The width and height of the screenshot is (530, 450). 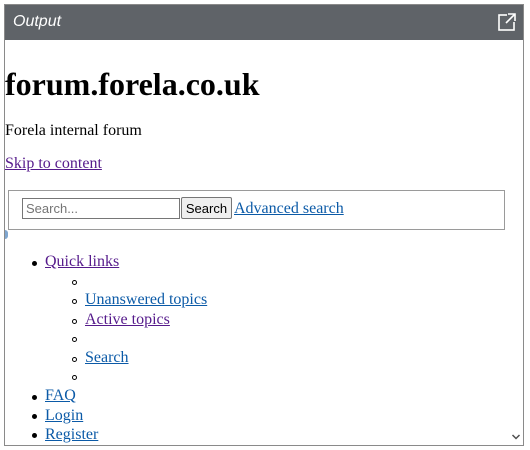 What do you see at coordinates (6, 234) in the screenshot?
I see `edge-marker` at bounding box center [6, 234].